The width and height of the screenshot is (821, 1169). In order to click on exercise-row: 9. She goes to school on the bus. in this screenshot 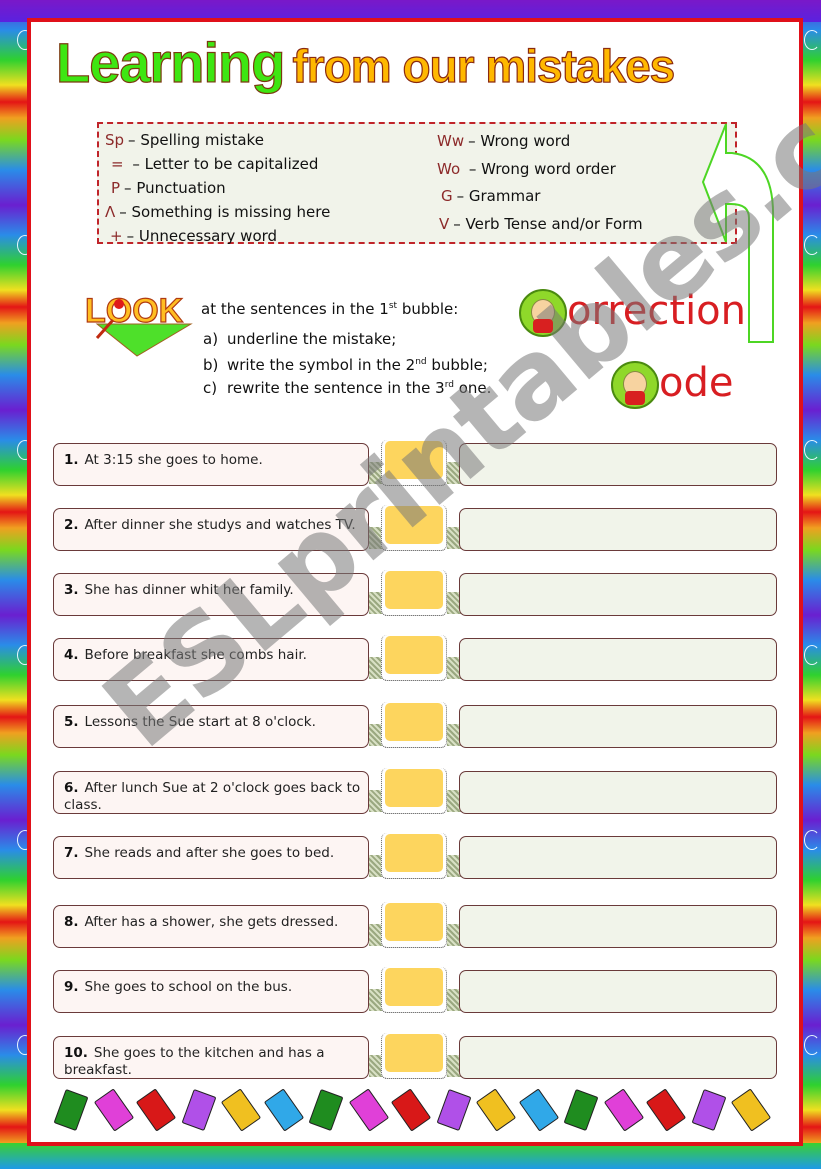, I will do `click(415, 990)`.